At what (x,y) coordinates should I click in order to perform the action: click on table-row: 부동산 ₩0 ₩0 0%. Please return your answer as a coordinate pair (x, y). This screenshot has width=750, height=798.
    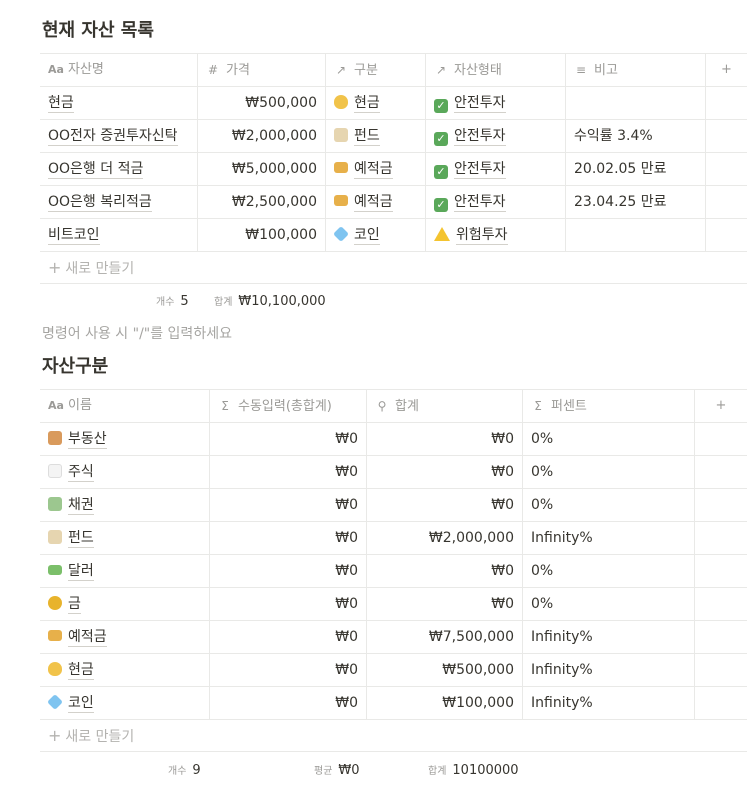
    Looking at the image, I should click on (393, 438).